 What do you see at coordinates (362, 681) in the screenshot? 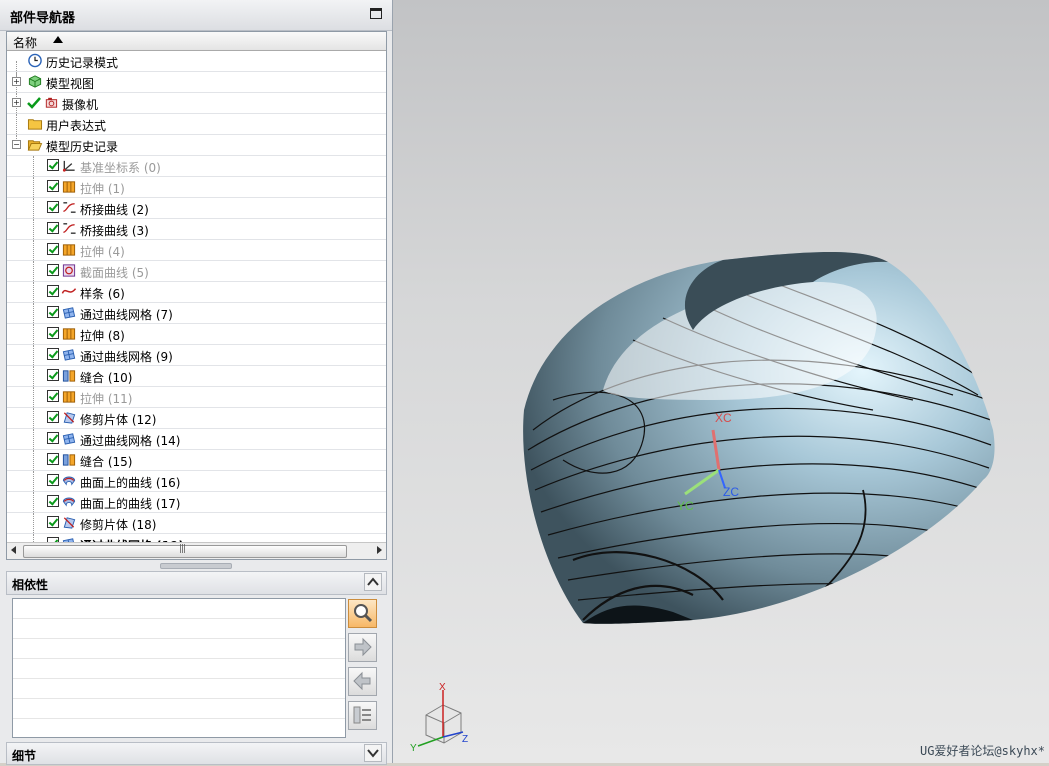
I see `previous-arrow-icon` at bounding box center [362, 681].